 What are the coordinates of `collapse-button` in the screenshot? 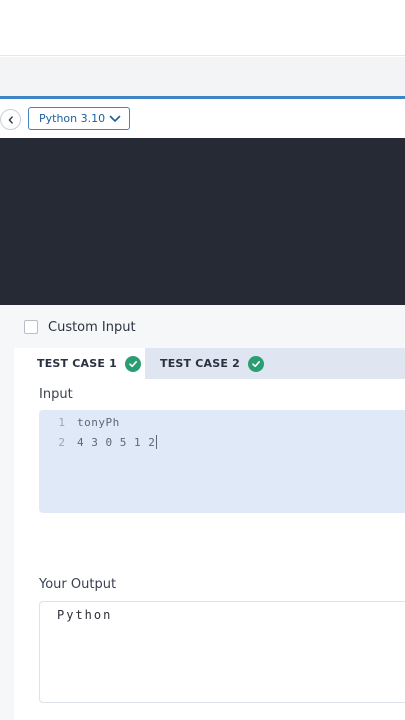 It's located at (10, 119).